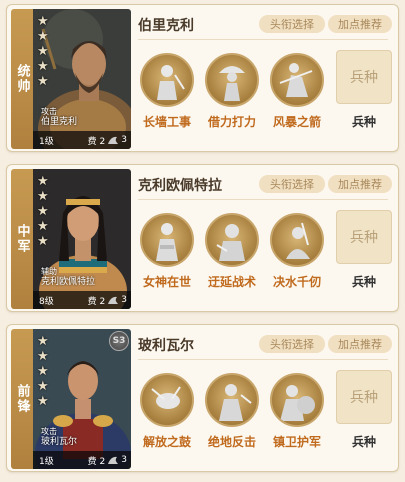 Image resolution: width=405 pixels, height=482 pixels. Describe the element at coordinates (166, 122) in the screenshot. I see `skill-label-1: 长墙工事` at that location.